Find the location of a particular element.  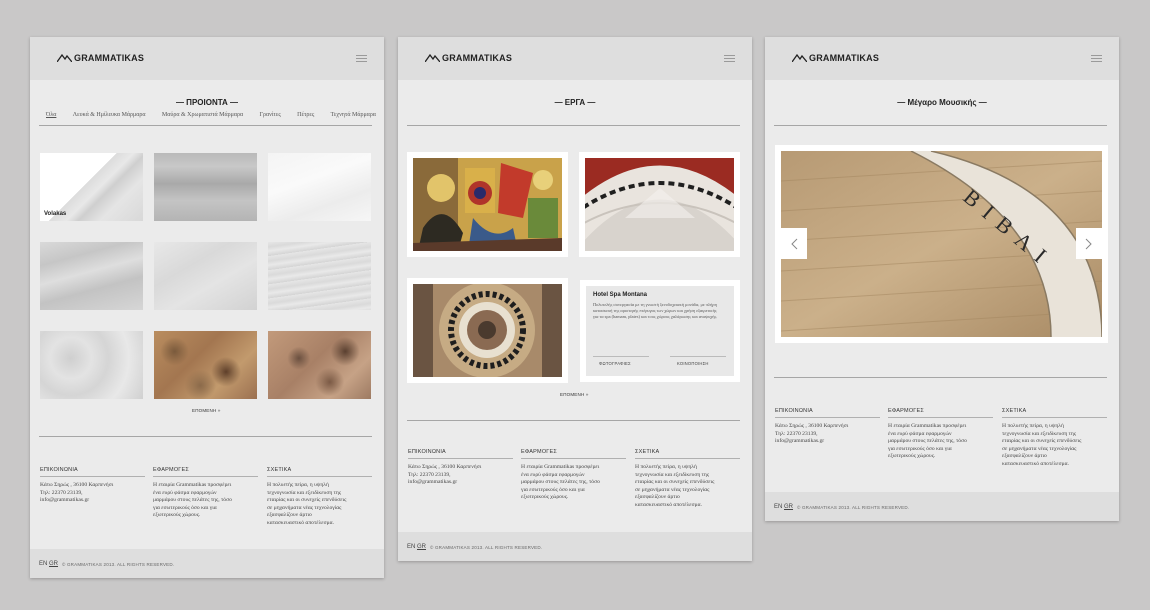

photos-link: ΦΩΤΟΓΡΑΦΙΕΣ is located at coordinates (615, 363).